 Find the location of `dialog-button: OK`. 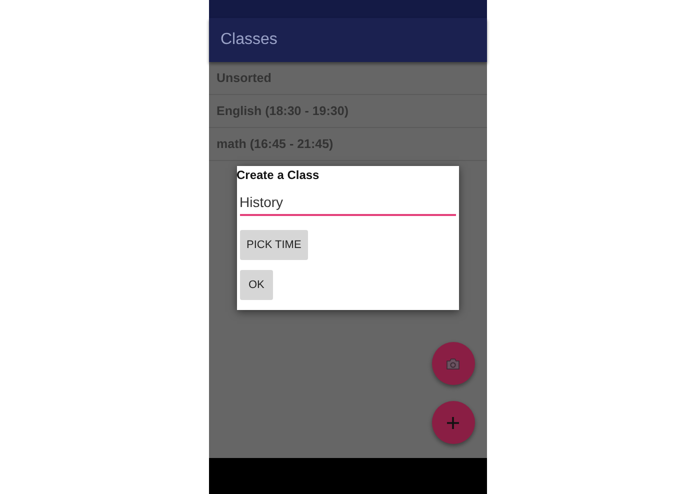

dialog-button: OK is located at coordinates (257, 285).